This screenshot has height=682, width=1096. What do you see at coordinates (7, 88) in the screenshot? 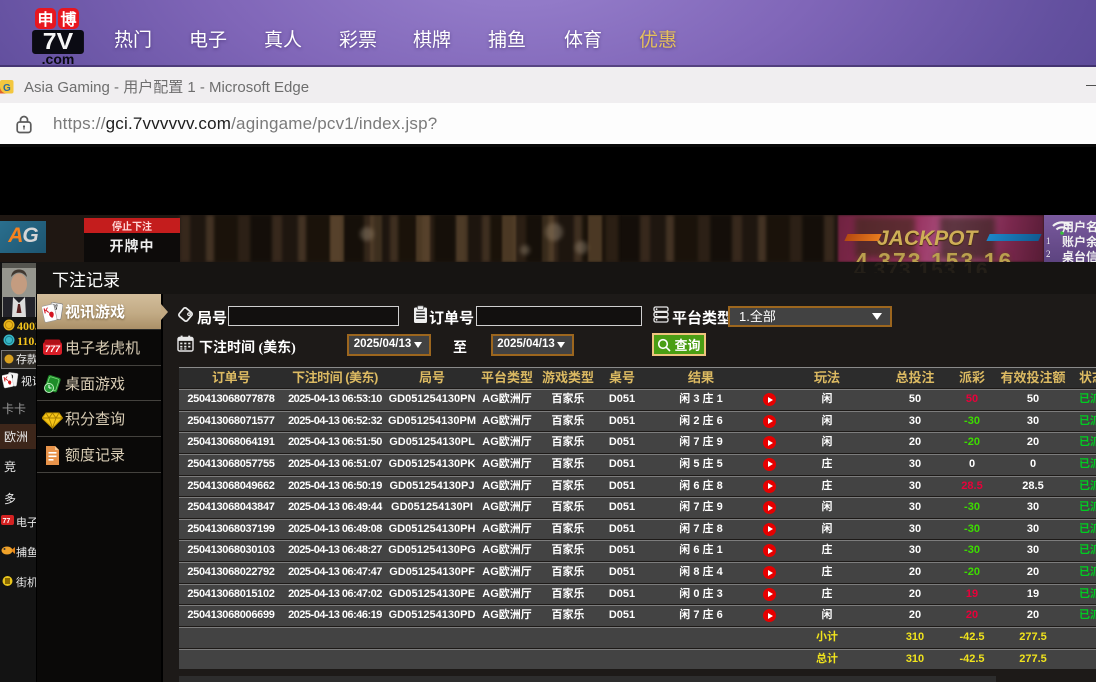
I see `svg-text: G` at bounding box center [7, 88].